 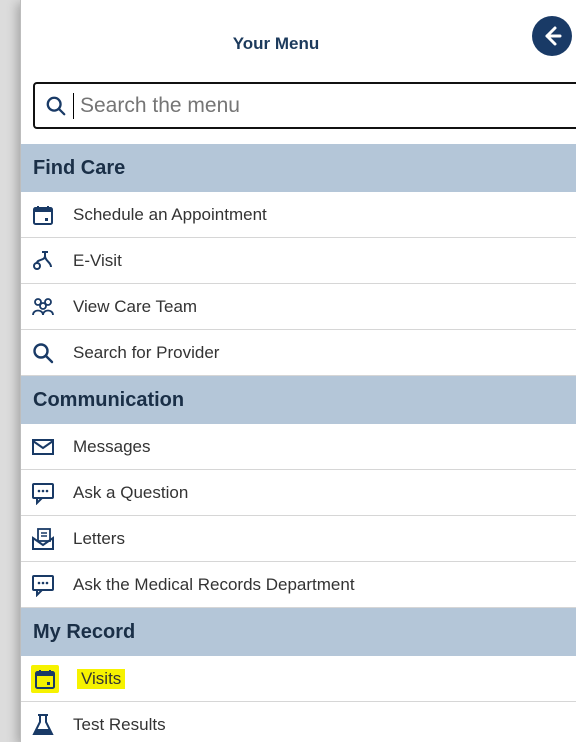 I want to click on search-input, so click(x=320, y=105).